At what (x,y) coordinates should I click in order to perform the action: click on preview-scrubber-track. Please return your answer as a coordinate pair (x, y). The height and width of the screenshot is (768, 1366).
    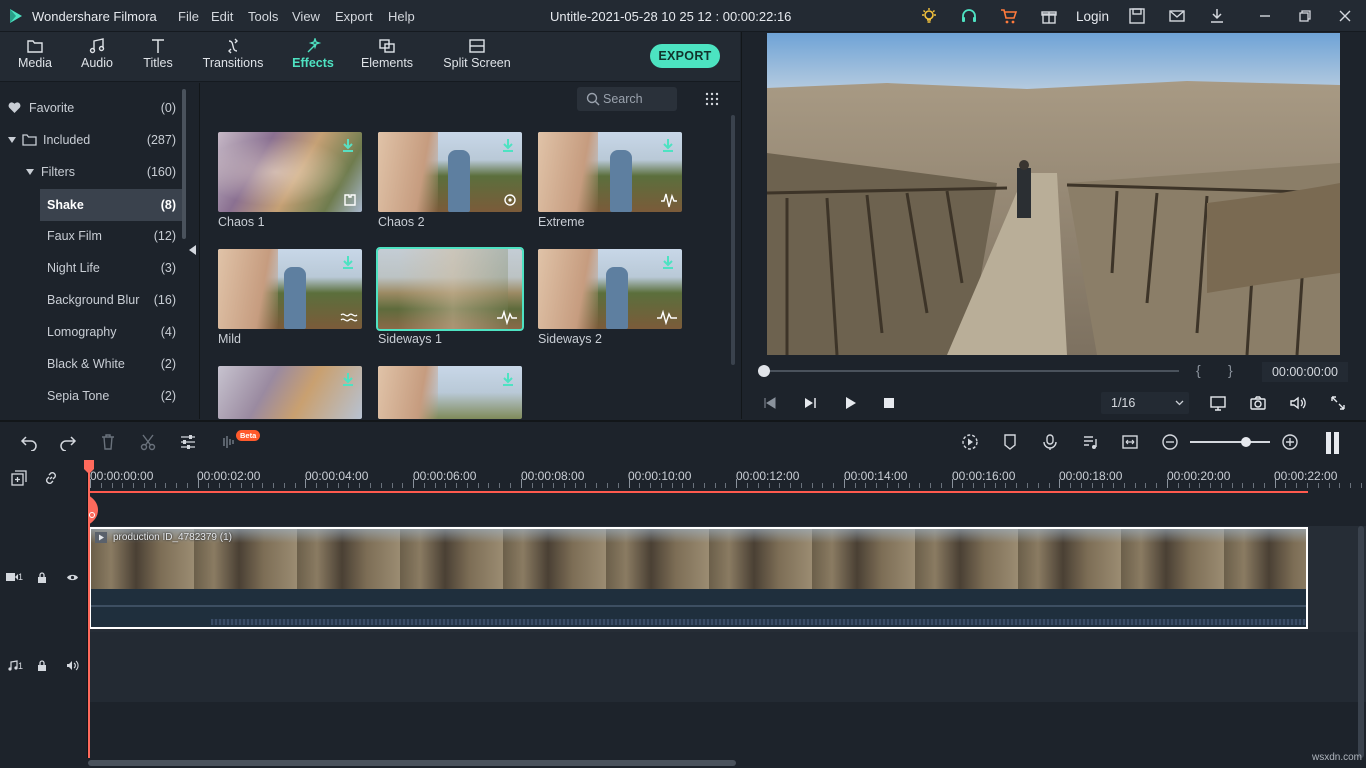
    Looking at the image, I should click on (971, 371).